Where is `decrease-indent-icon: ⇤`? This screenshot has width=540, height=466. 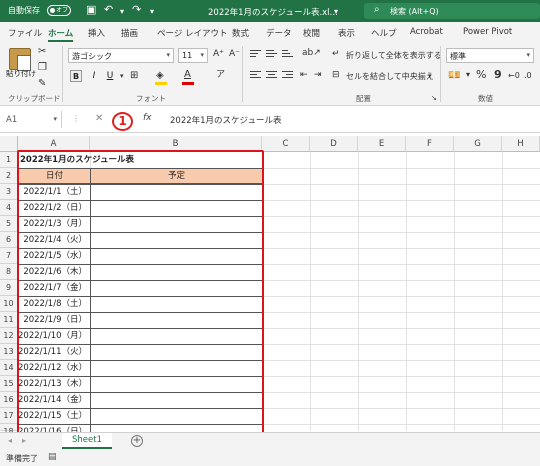
decrease-indent-icon: ⇤ is located at coordinates (304, 75).